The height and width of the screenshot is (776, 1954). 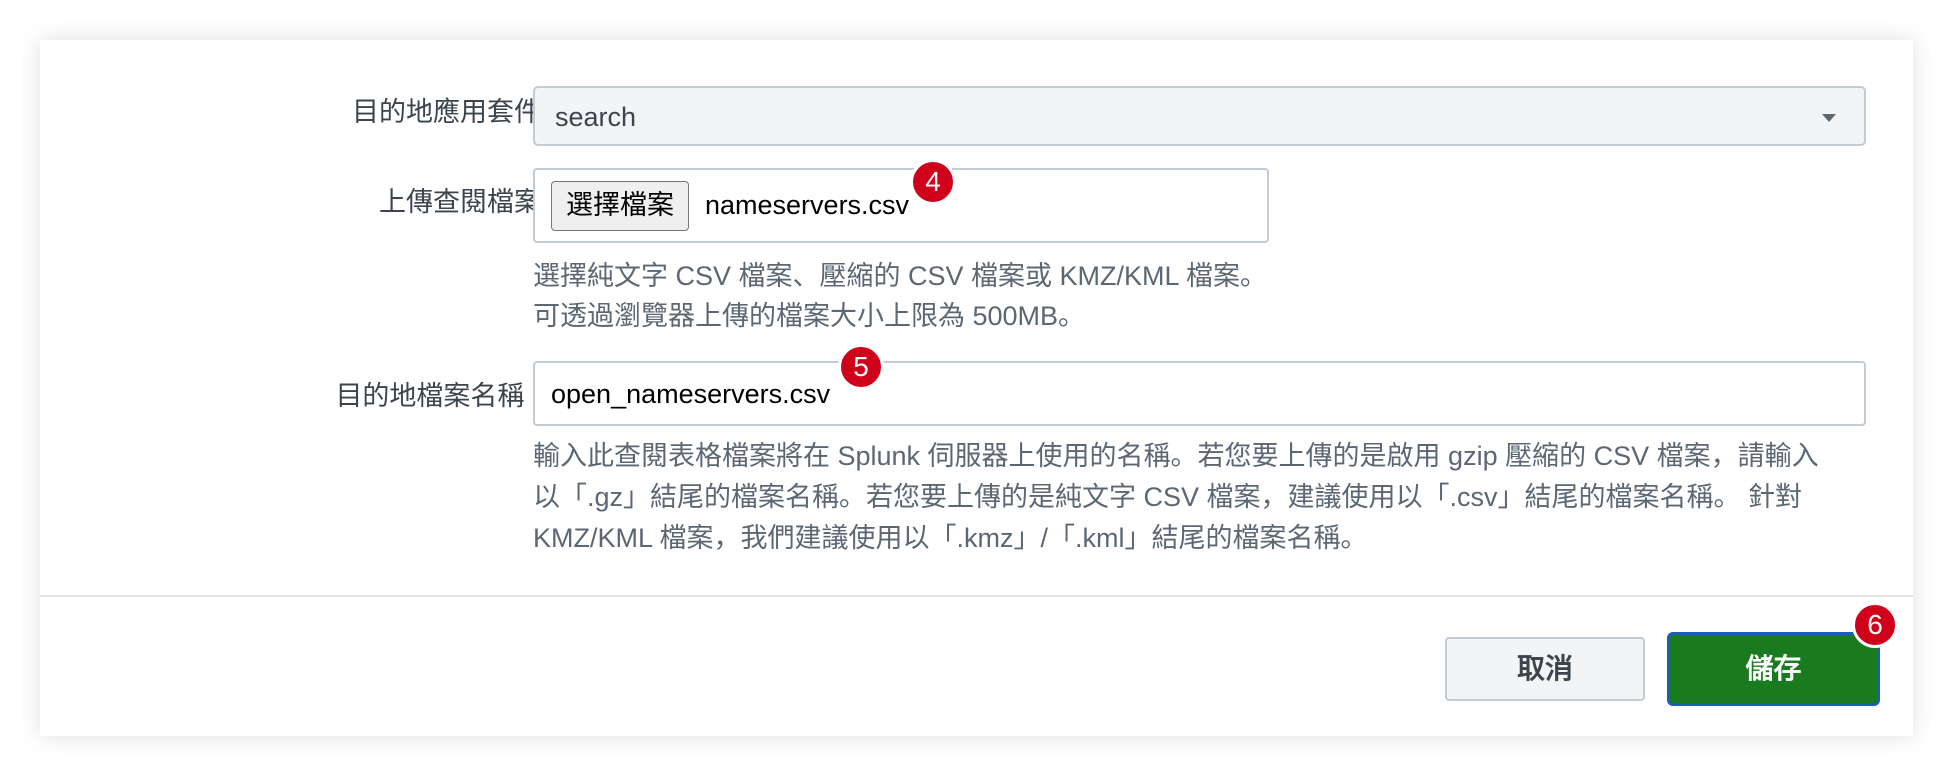 What do you see at coordinates (933, 182) in the screenshot?
I see `step-badge-4: 4` at bounding box center [933, 182].